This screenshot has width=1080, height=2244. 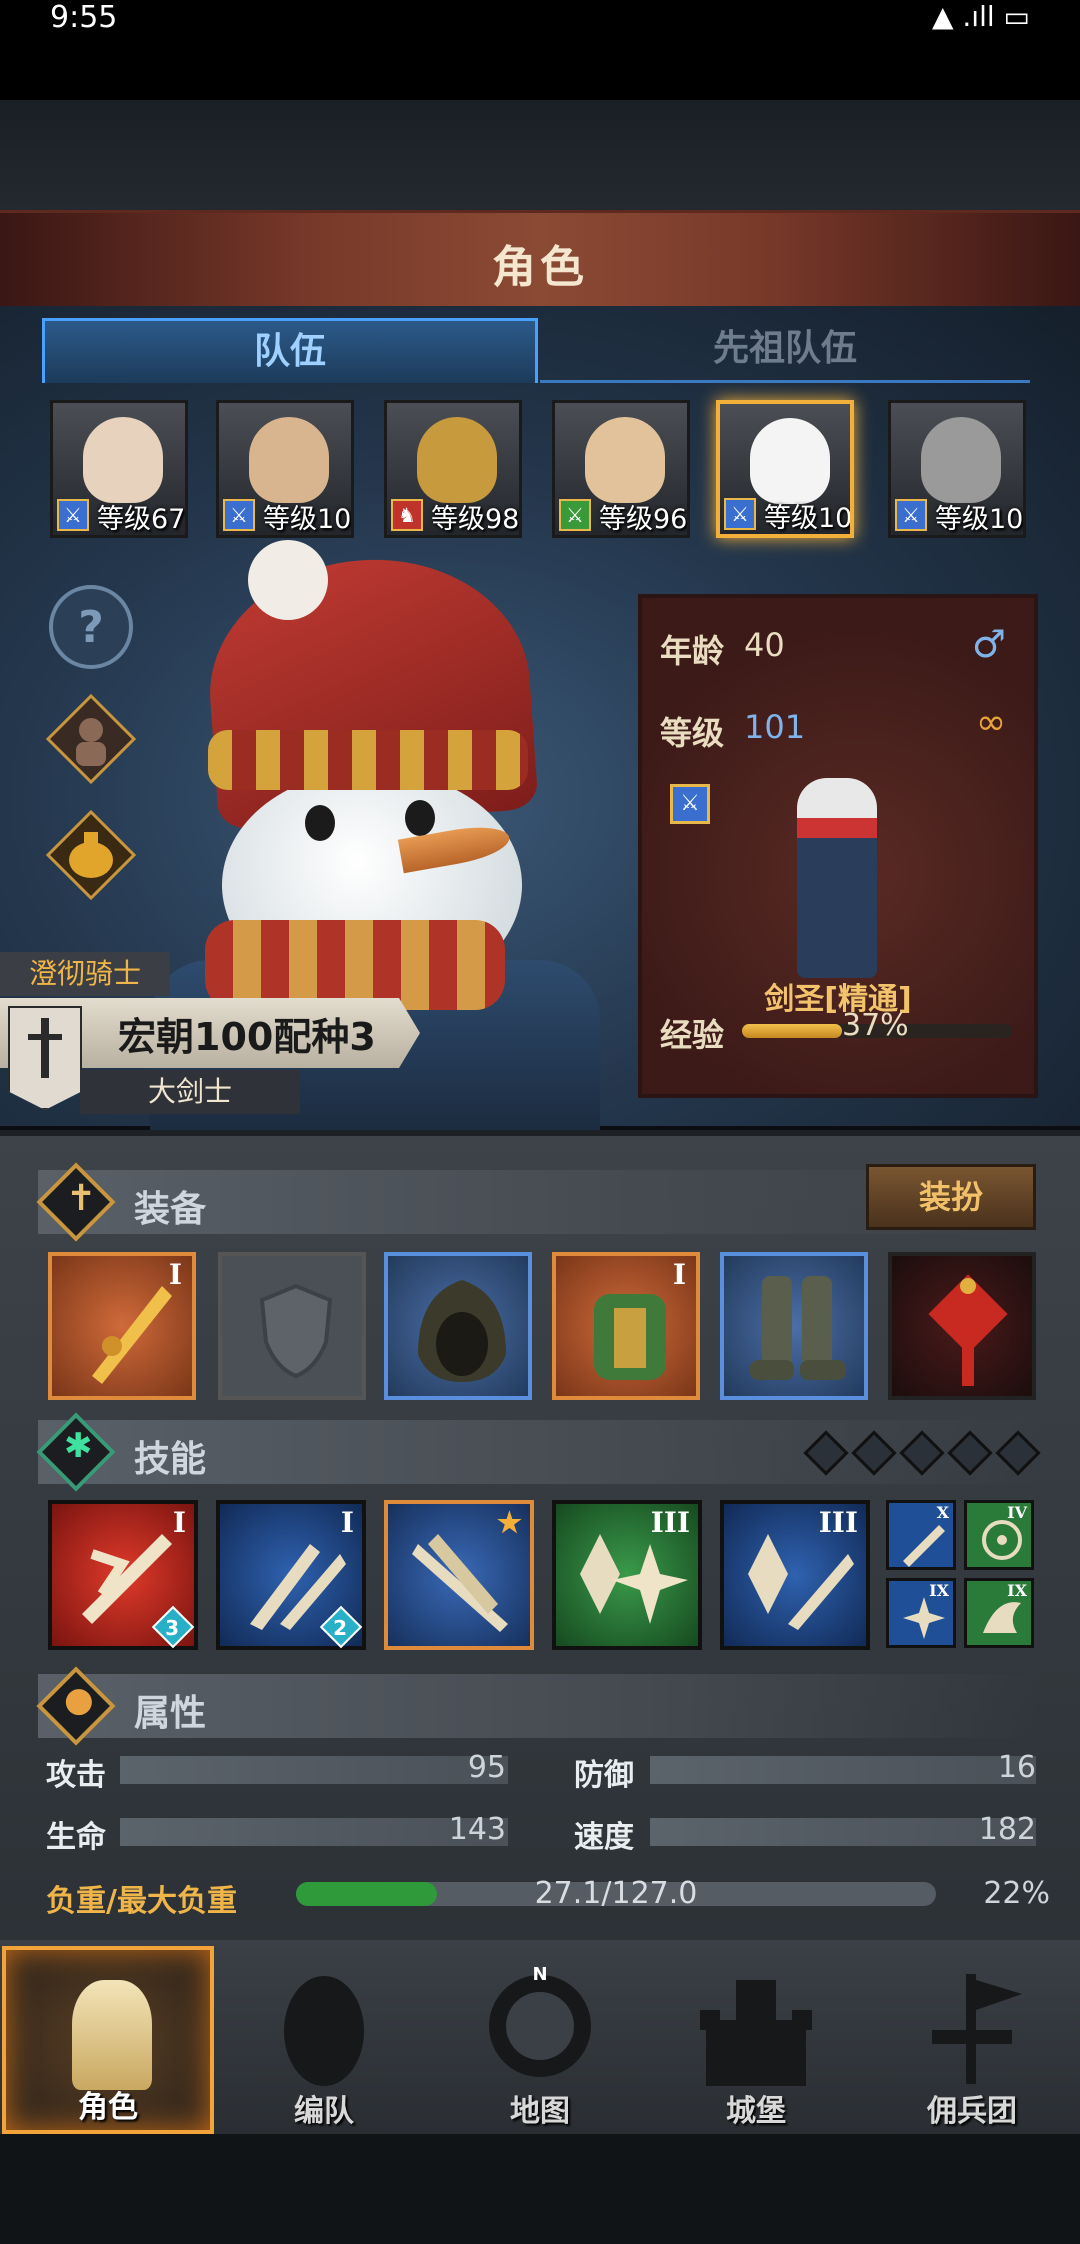 I want to click on team-member-6: ⚔ 等级107, so click(x=957, y=469).